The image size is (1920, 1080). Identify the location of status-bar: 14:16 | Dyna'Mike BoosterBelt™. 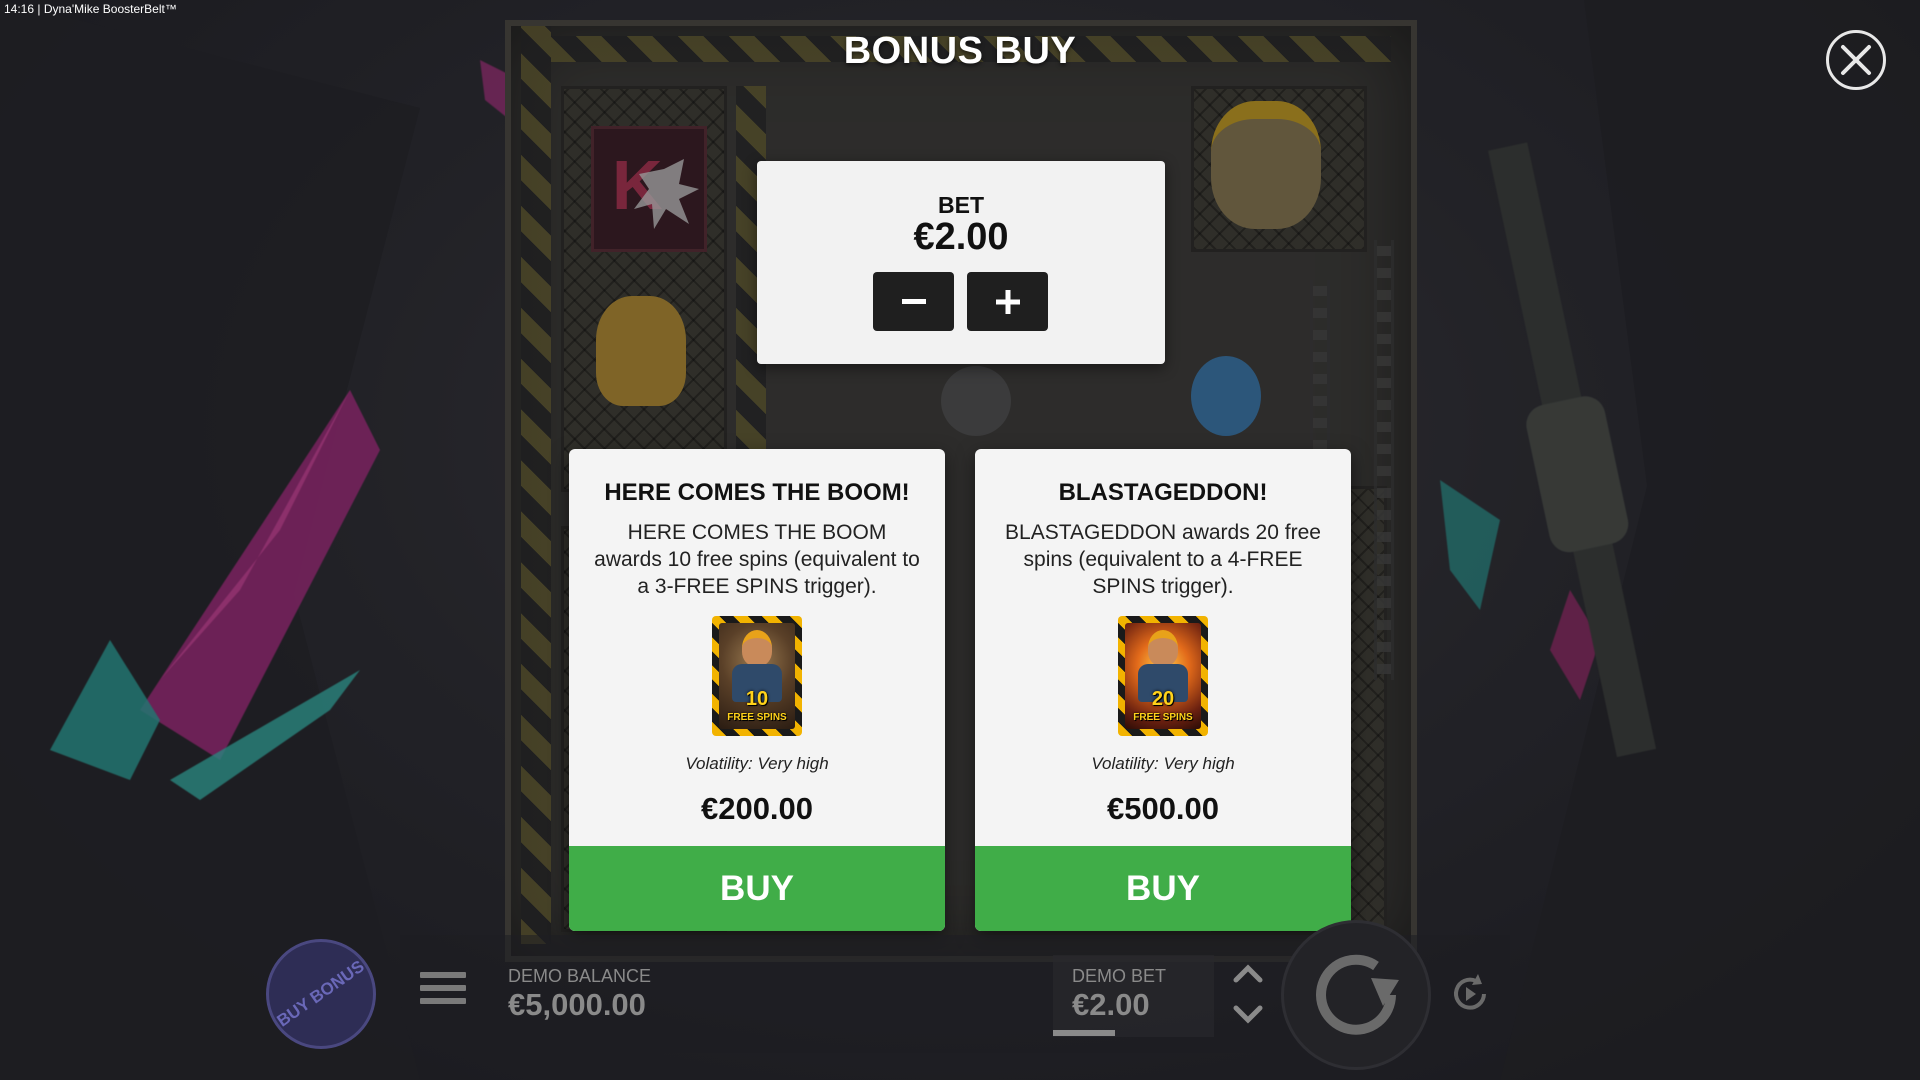
(90, 9).